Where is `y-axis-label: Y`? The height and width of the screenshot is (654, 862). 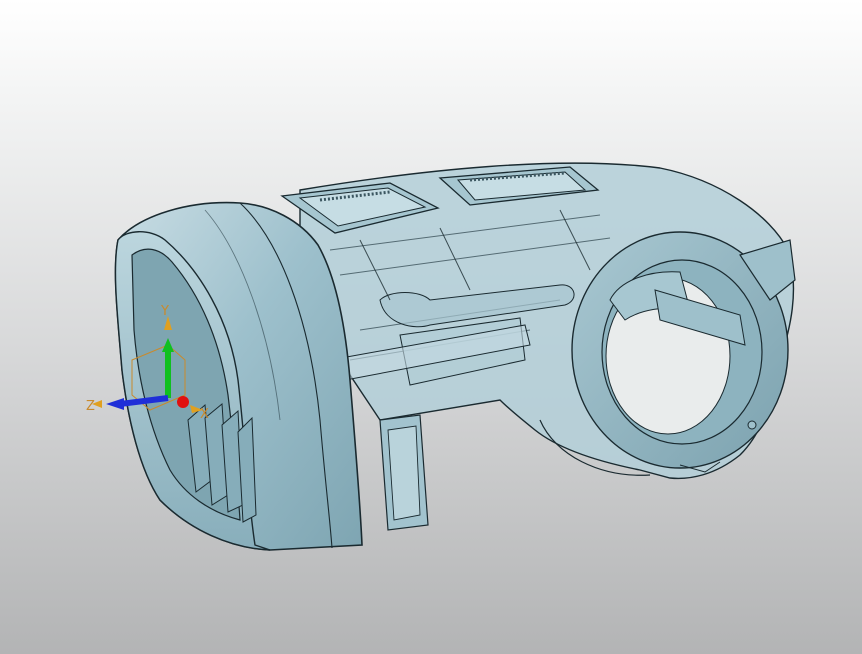
y-axis-label: Y is located at coordinates (164, 311).